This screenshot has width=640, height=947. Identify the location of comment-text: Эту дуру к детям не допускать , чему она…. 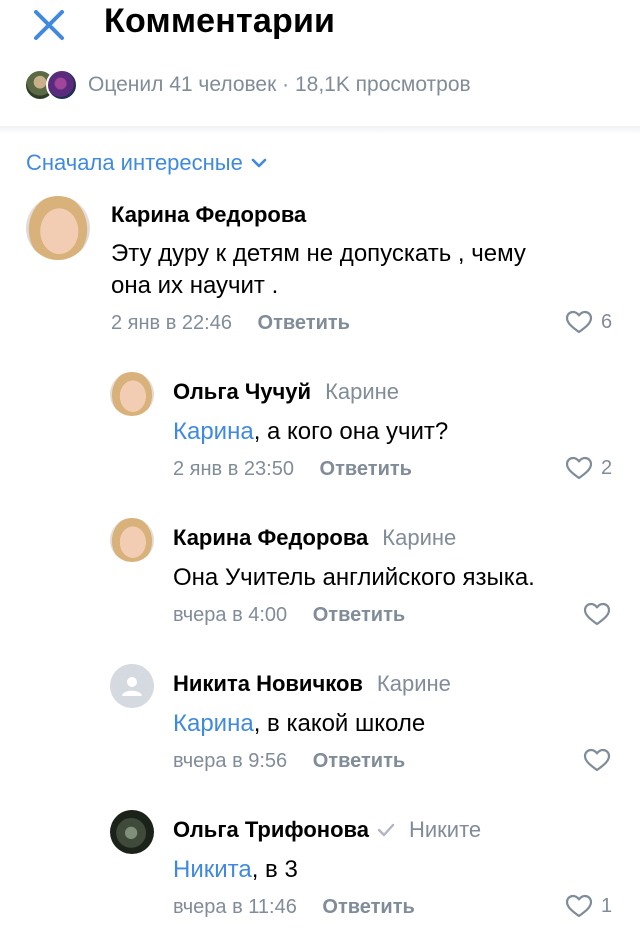
(318, 269).